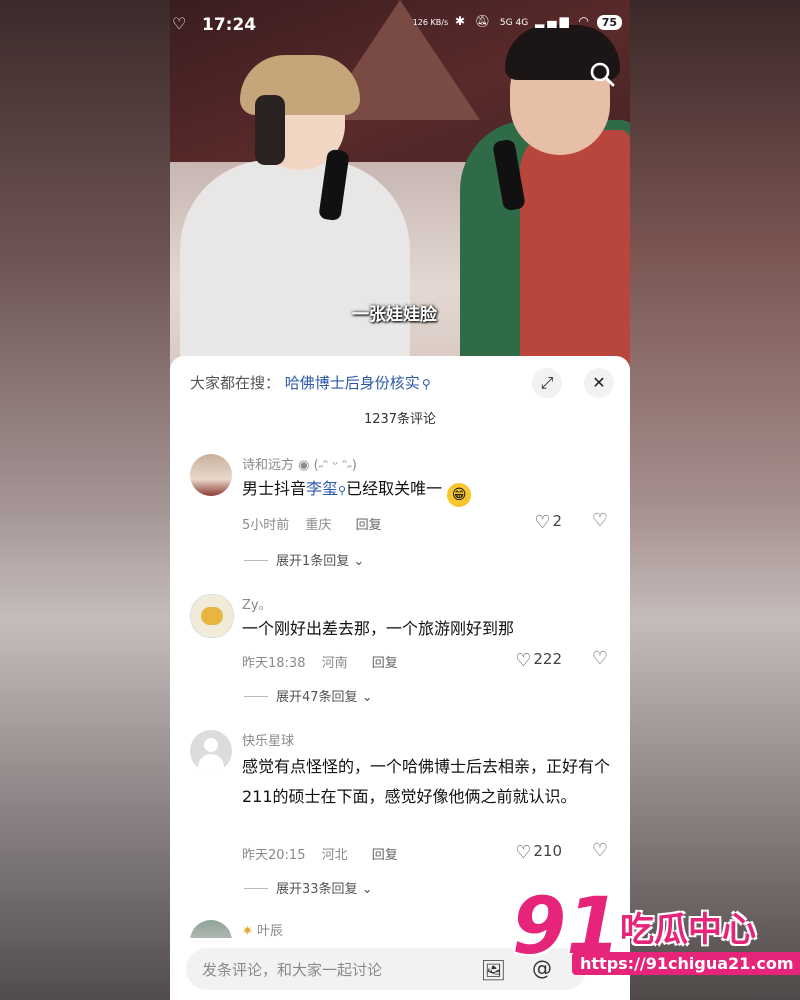 Image resolution: width=800 pixels, height=1000 pixels. I want to click on search-icon, so click(602, 74).